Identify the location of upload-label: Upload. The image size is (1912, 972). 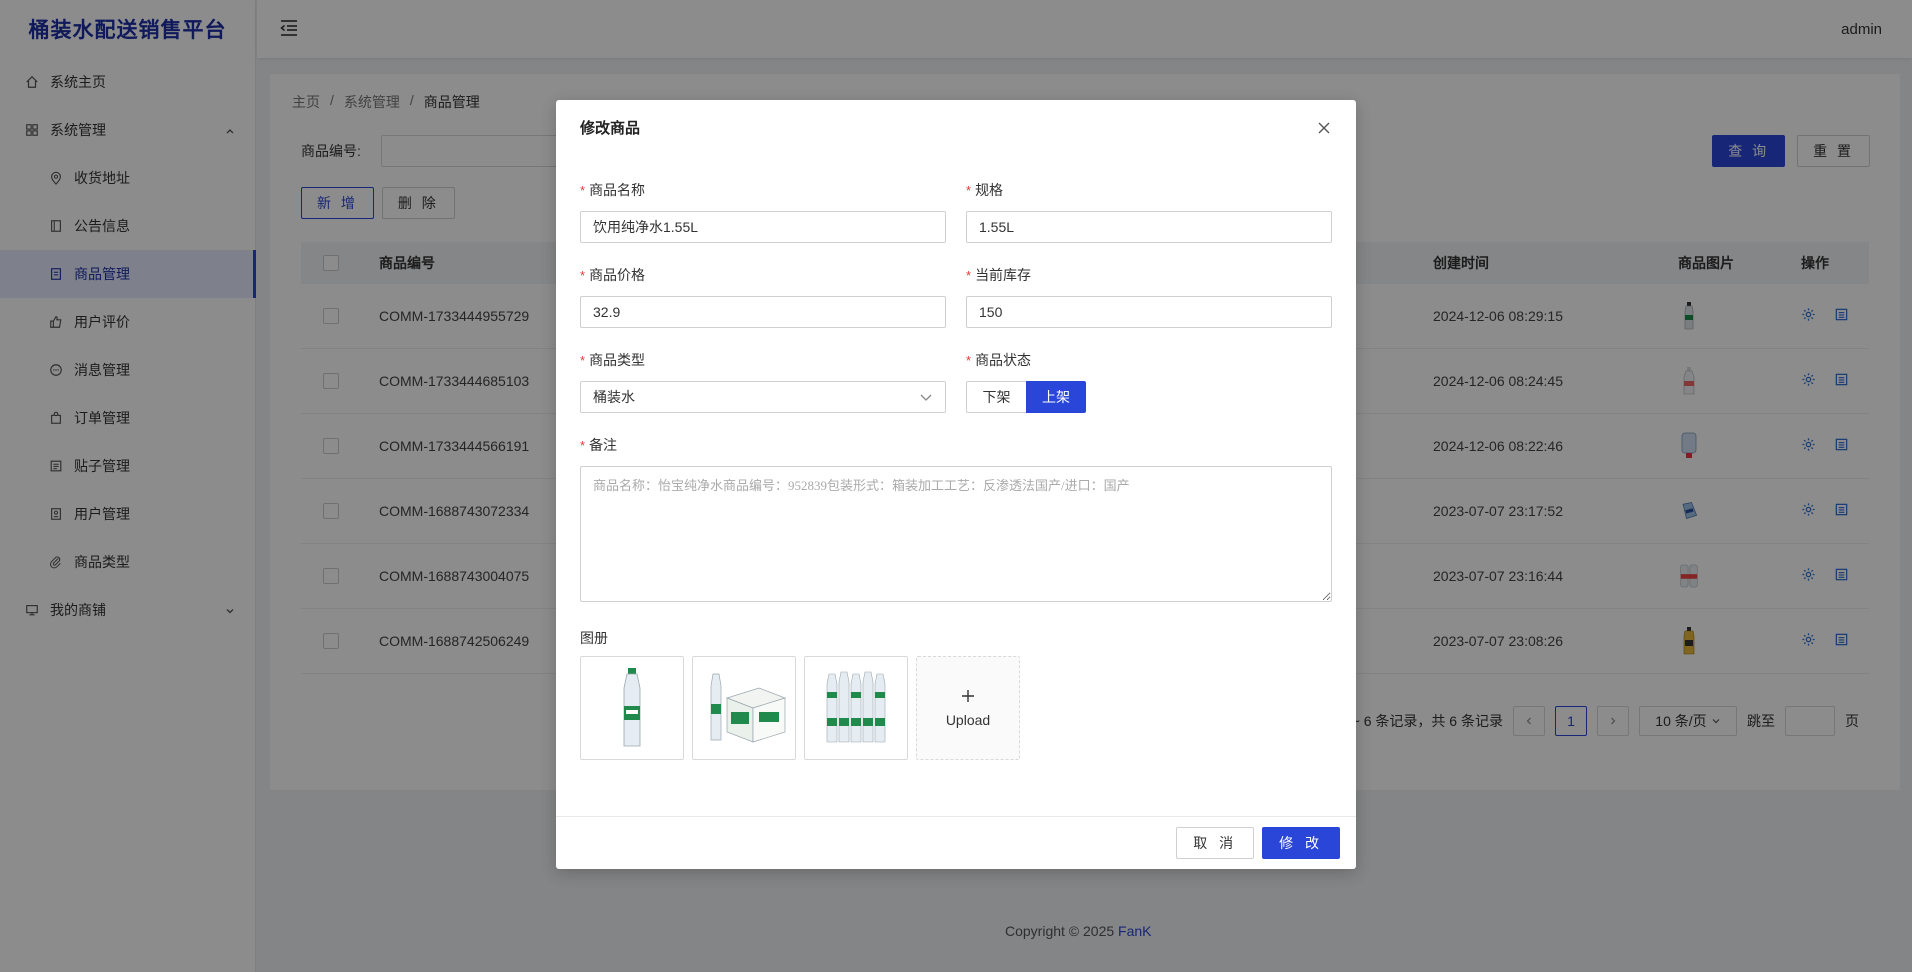
(968, 720).